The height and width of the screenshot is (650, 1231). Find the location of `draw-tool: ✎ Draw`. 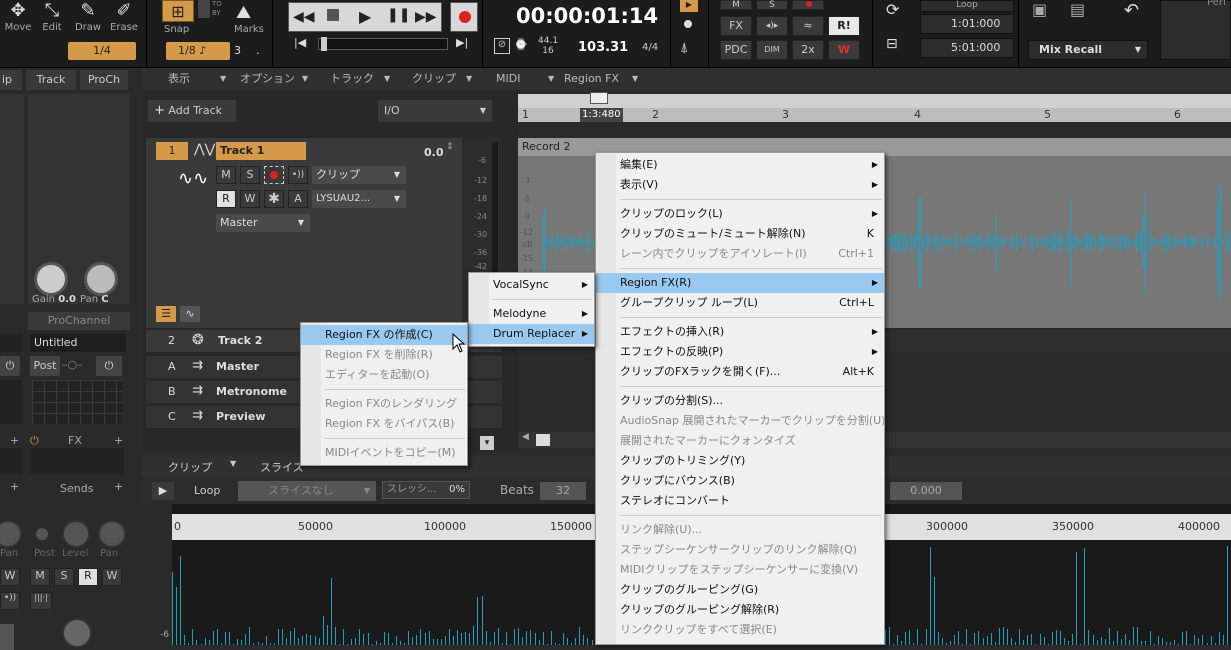

draw-tool: ✎ Draw is located at coordinates (88, 20).